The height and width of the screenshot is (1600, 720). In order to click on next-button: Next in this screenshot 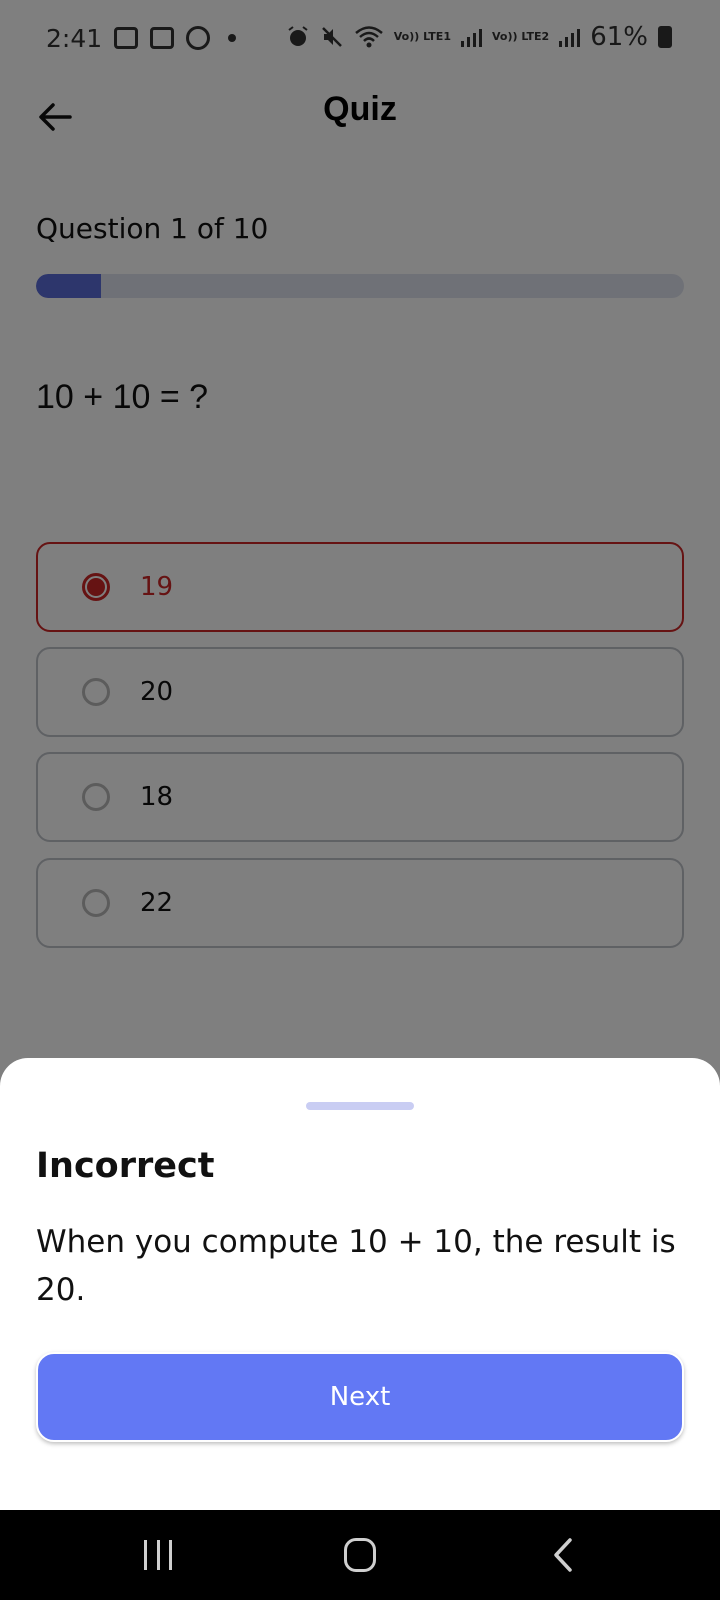, I will do `click(360, 1397)`.